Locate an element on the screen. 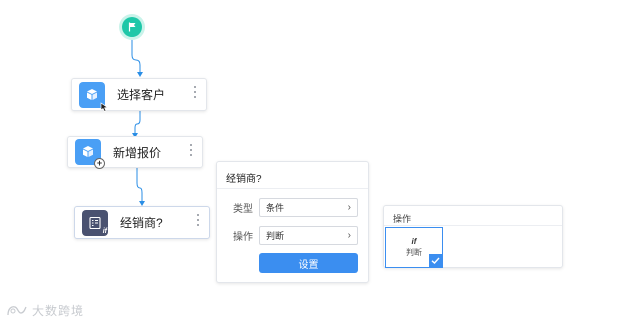 This screenshot has width=618, height=323. watermark-logo-icon is located at coordinates (17, 310).